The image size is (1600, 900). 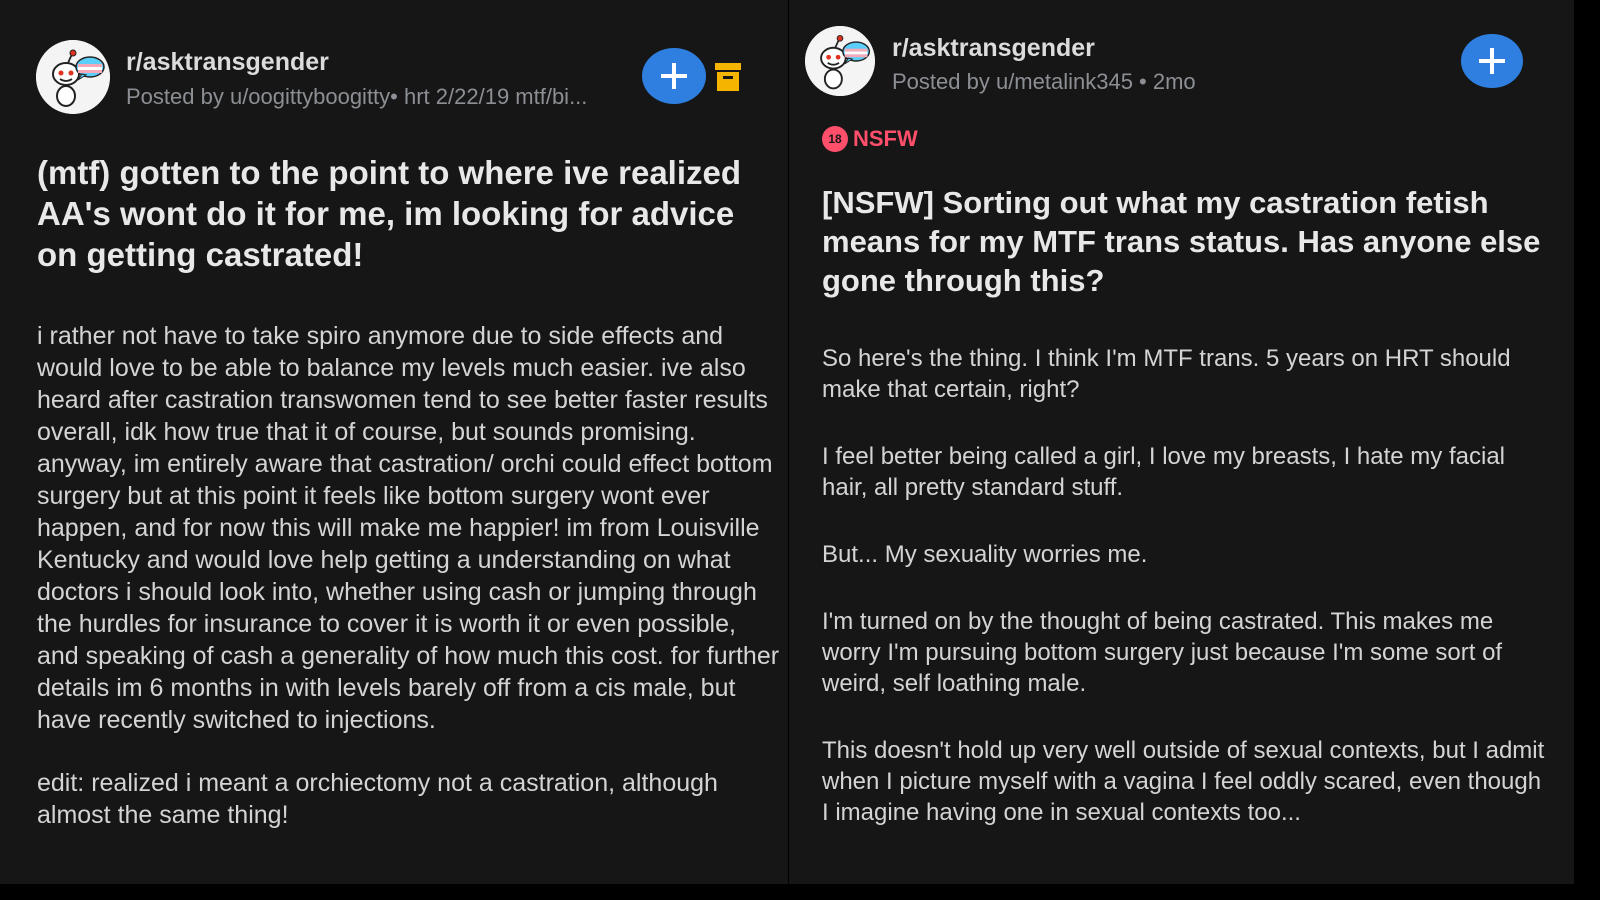 I want to click on nsfw-tag: 18 NSFW, so click(x=870, y=139).